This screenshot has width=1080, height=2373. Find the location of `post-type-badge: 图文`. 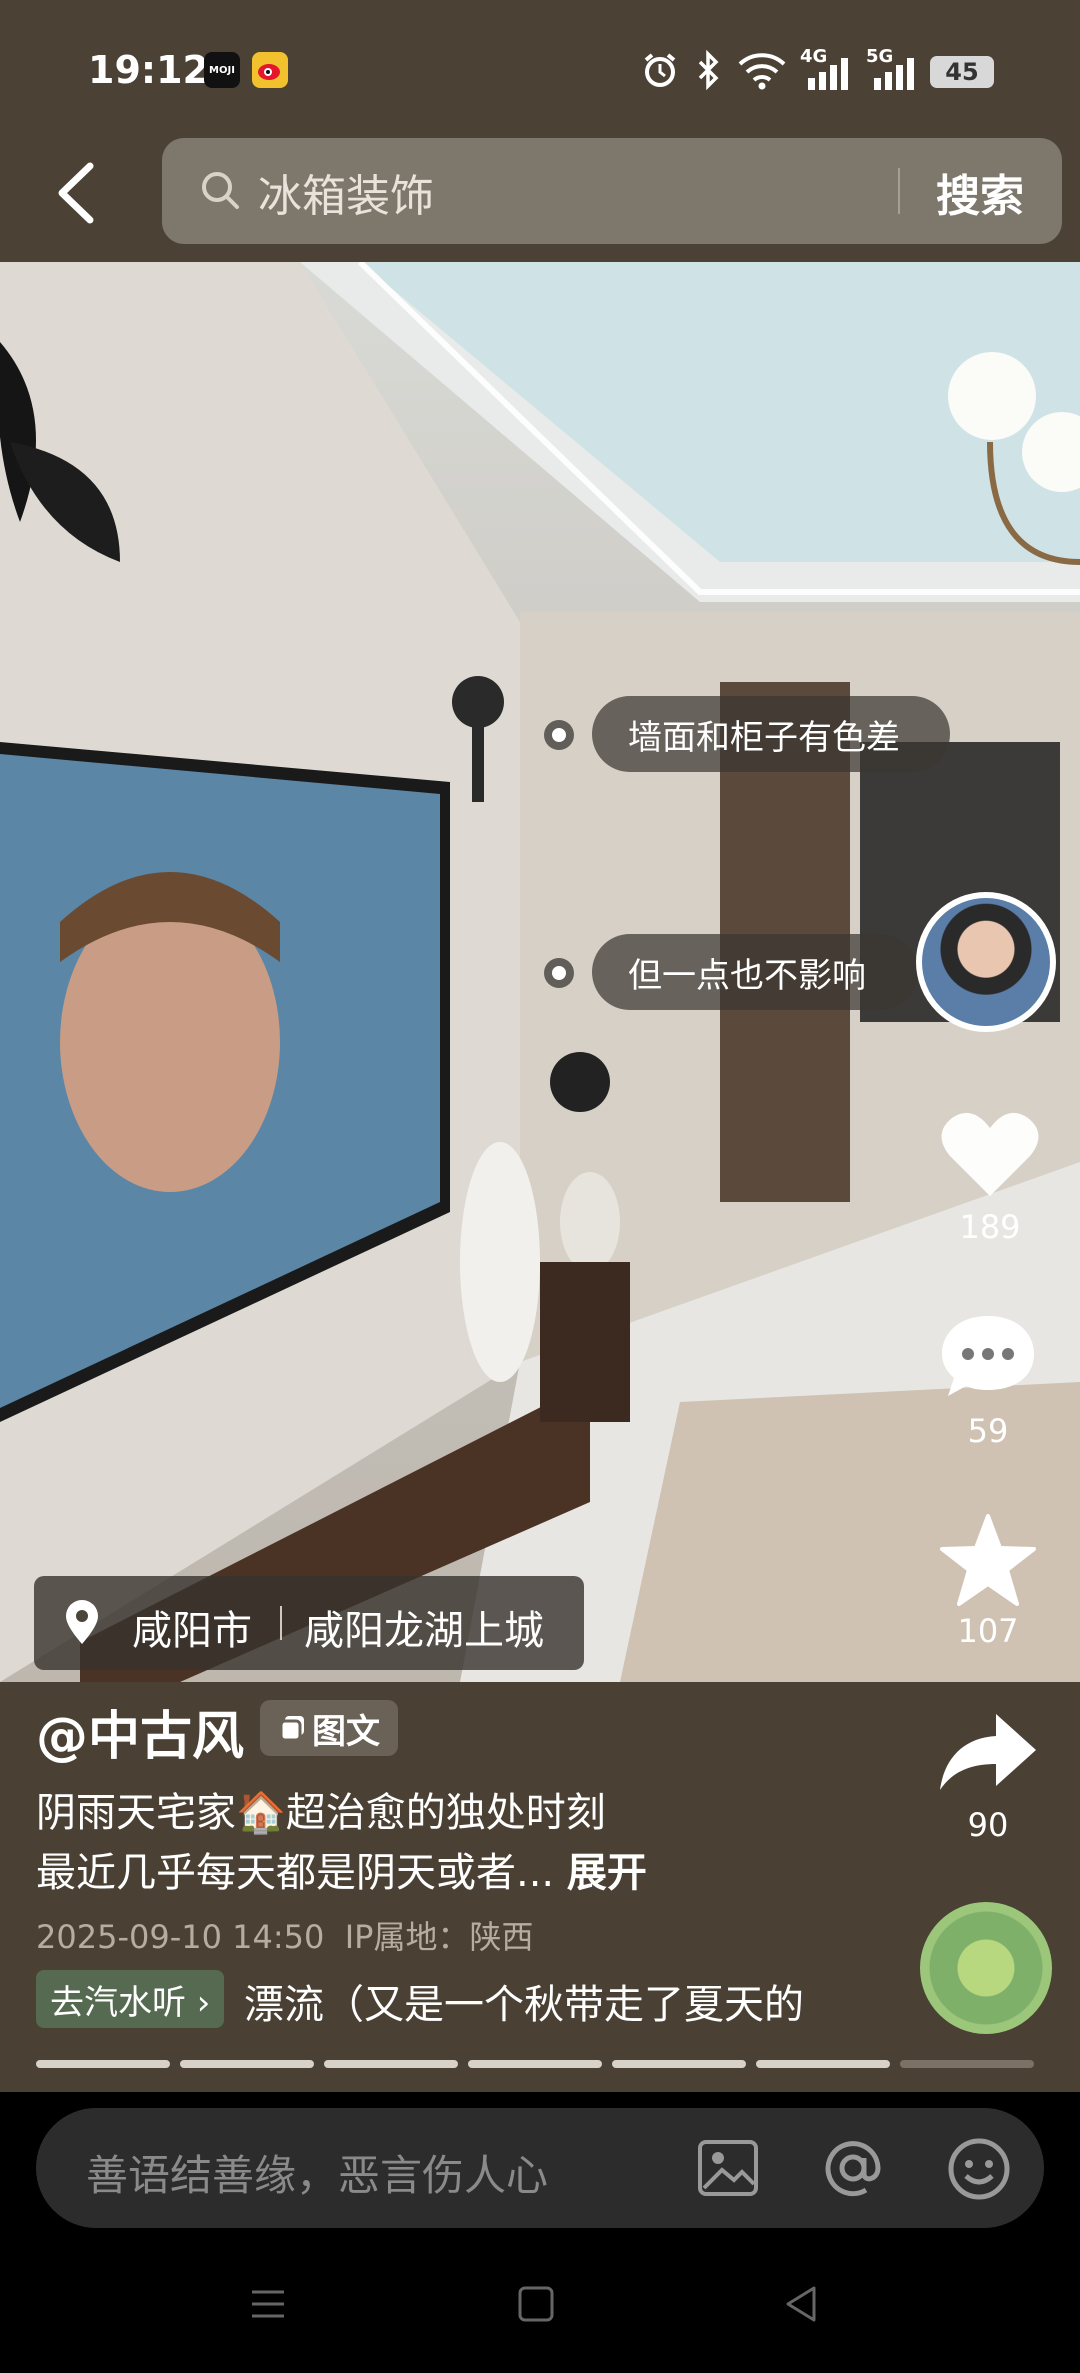

post-type-badge: 图文 is located at coordinates (329, 1728).